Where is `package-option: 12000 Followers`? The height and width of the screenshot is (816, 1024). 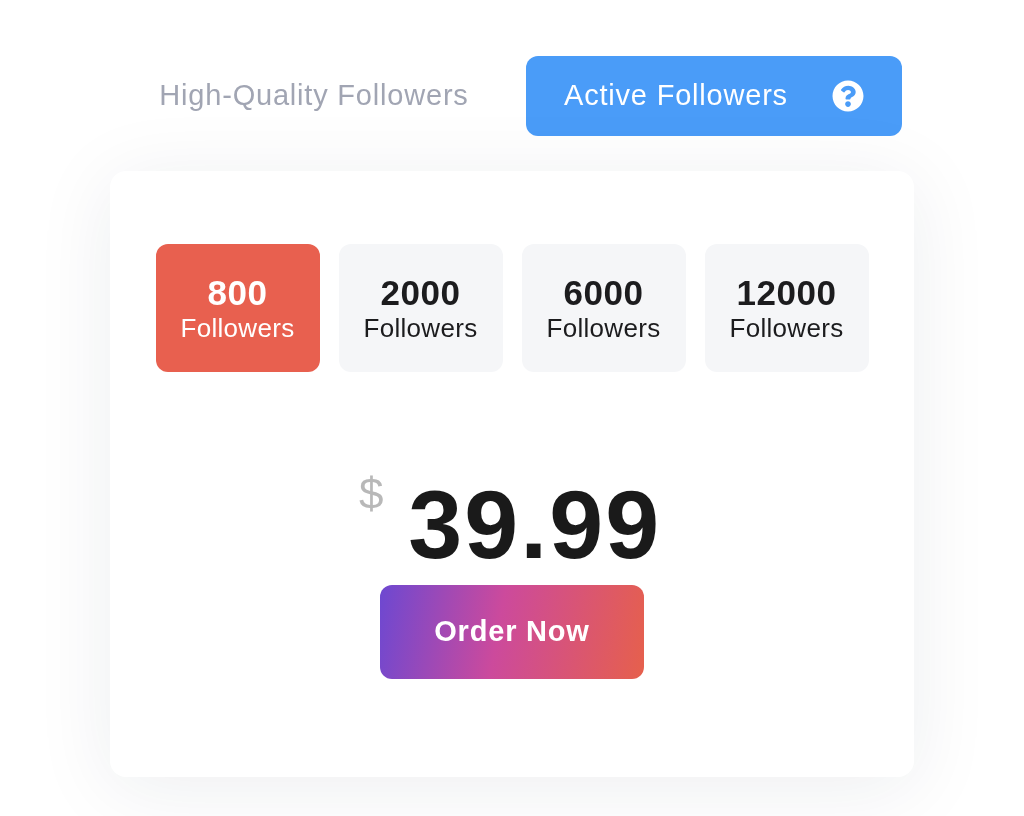
package-option: 12000 Followers is located at coordinates (786, 308).